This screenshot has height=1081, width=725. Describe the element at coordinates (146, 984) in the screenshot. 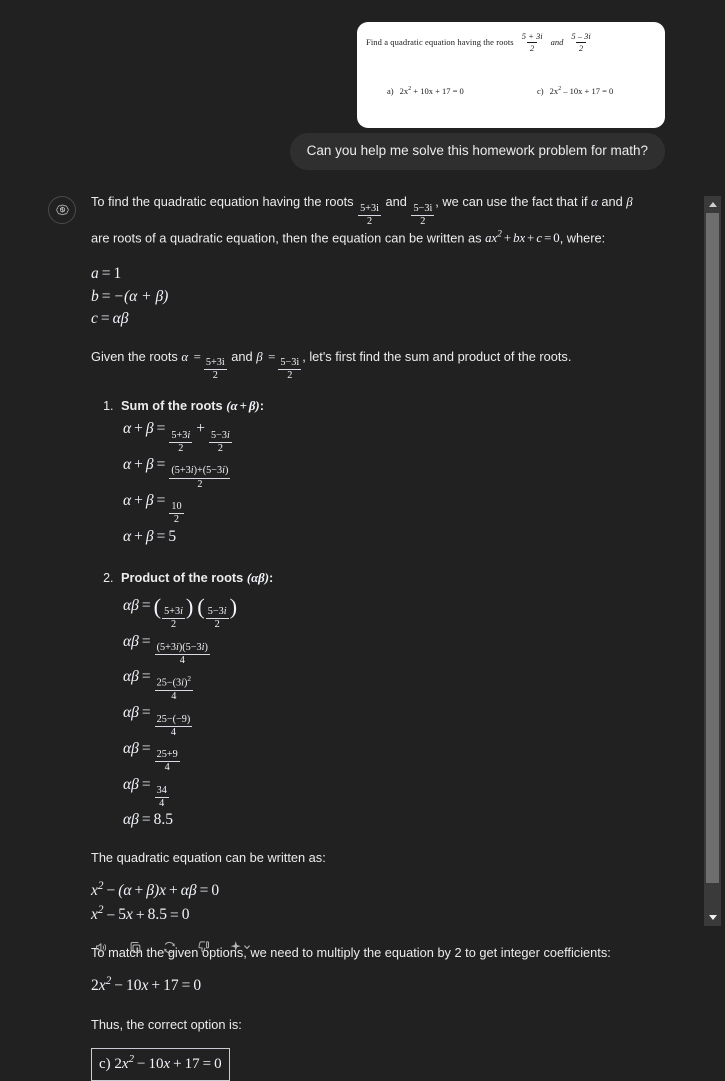

I see `match-eq: 2x2−10x +17 = 0` at that location.